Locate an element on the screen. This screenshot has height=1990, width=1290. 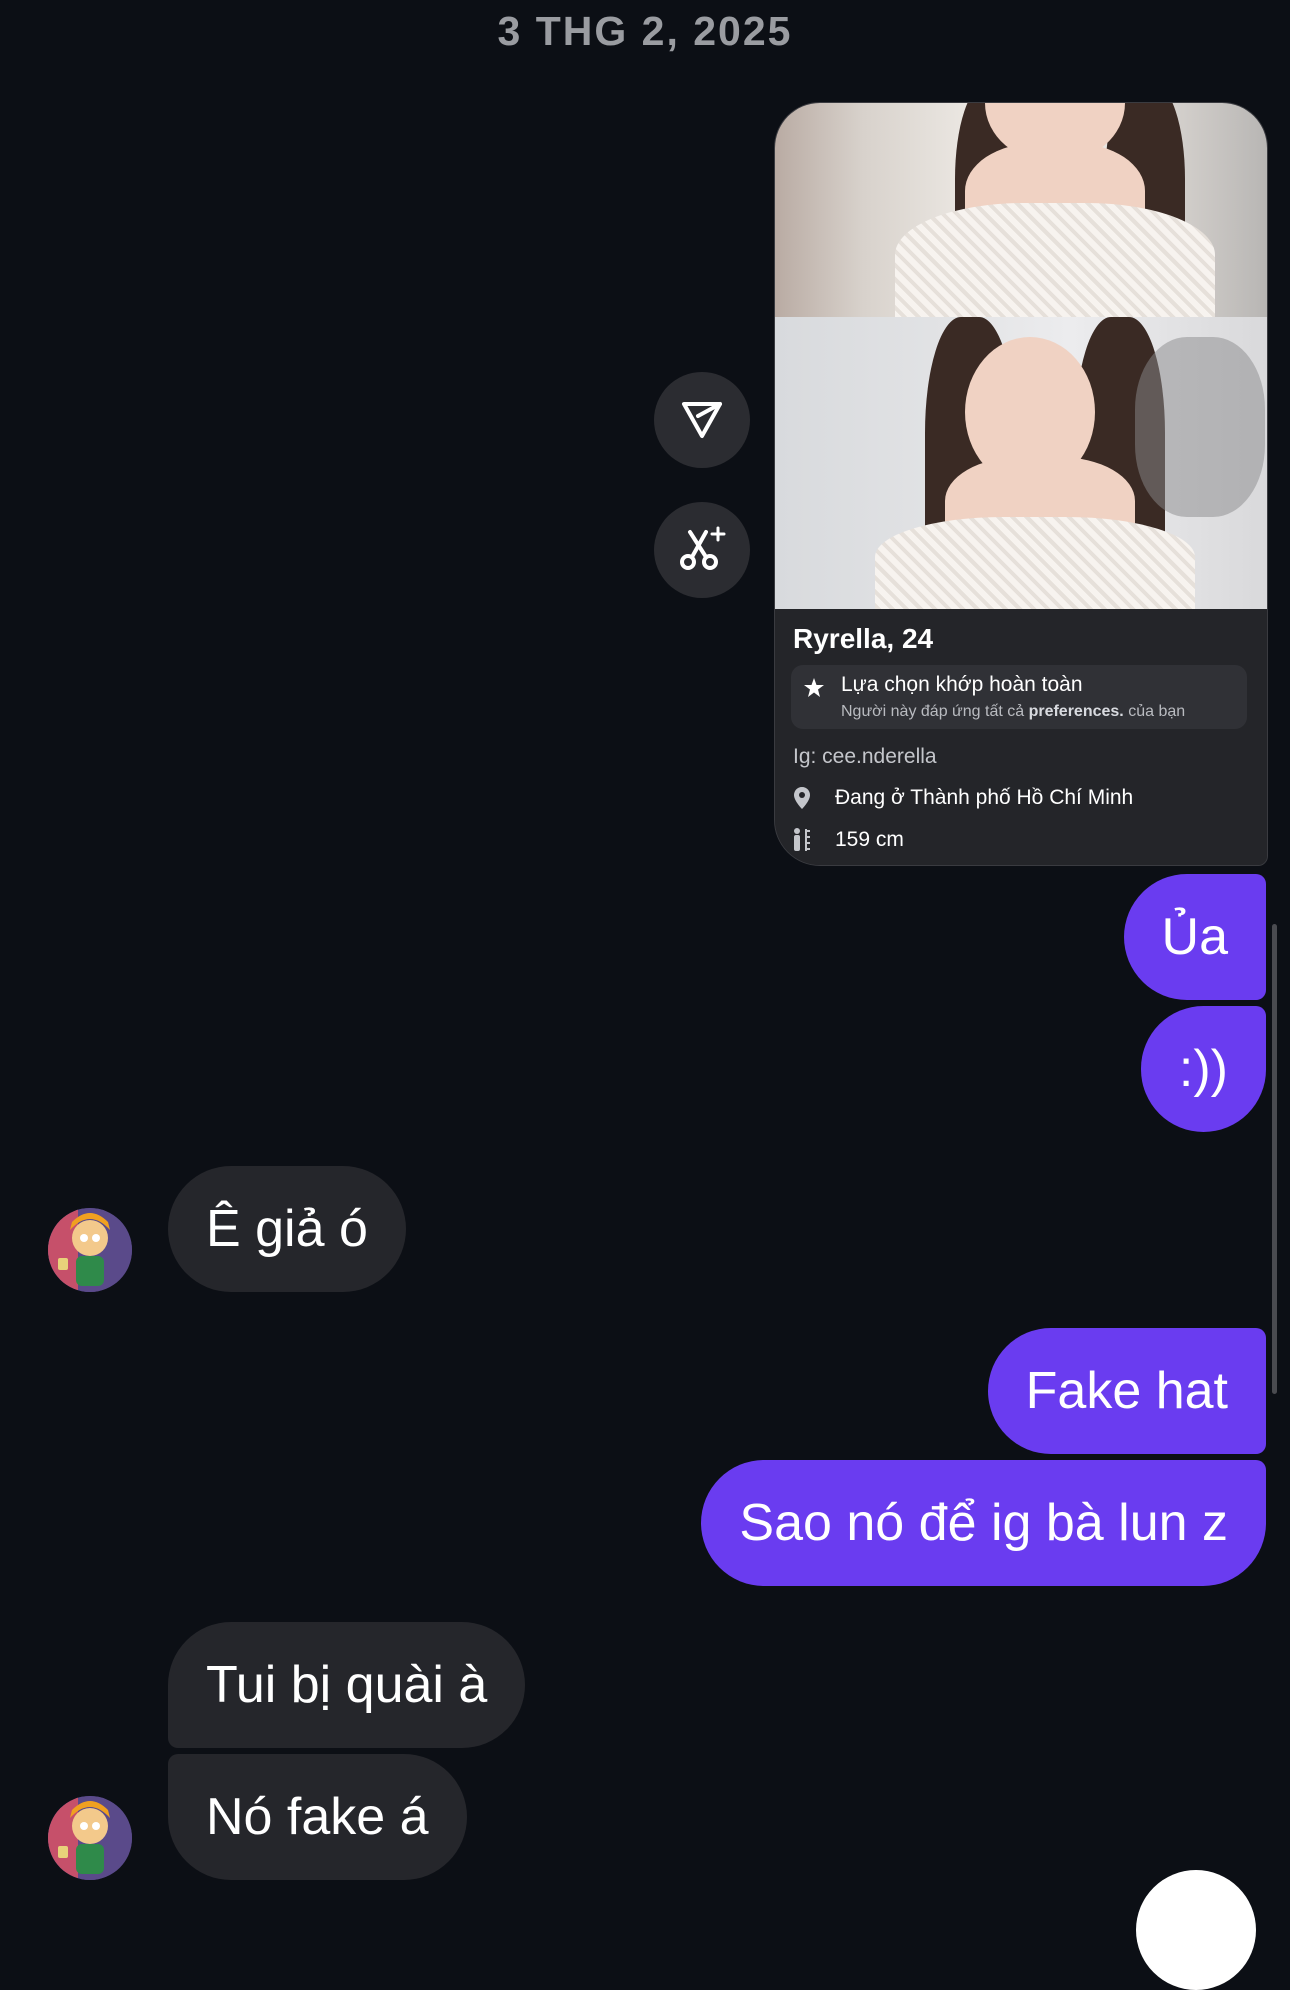
message-bubble-incoming: Tui bị quài à is located at coordinates (347, 1685).